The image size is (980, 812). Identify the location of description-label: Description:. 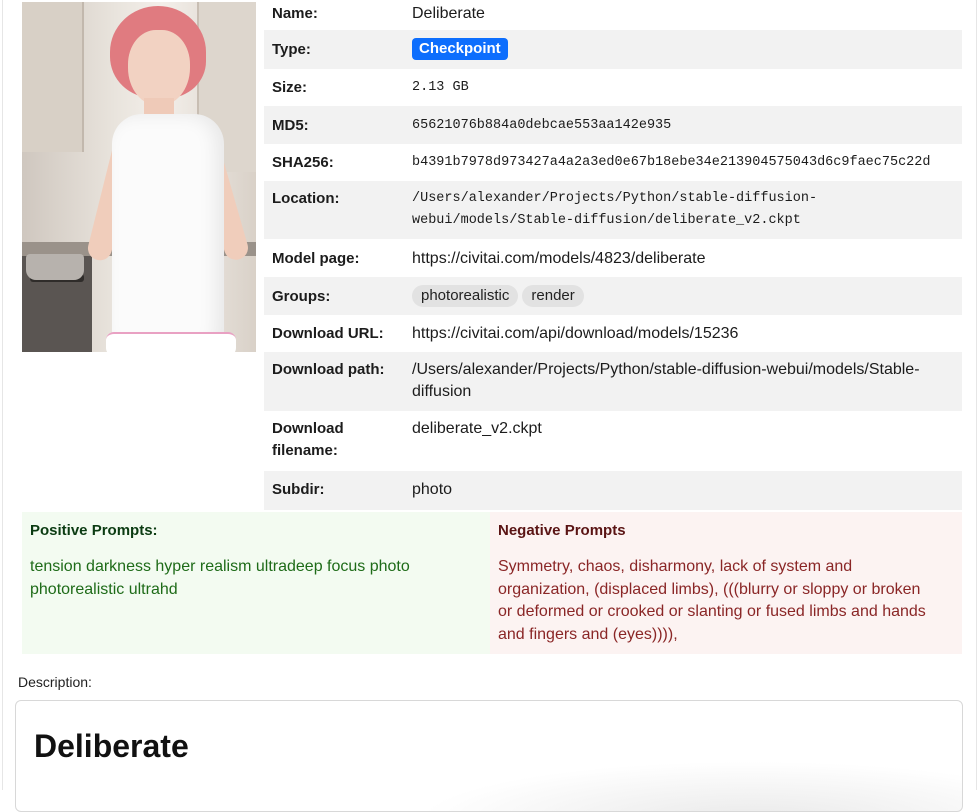
(55, 682).